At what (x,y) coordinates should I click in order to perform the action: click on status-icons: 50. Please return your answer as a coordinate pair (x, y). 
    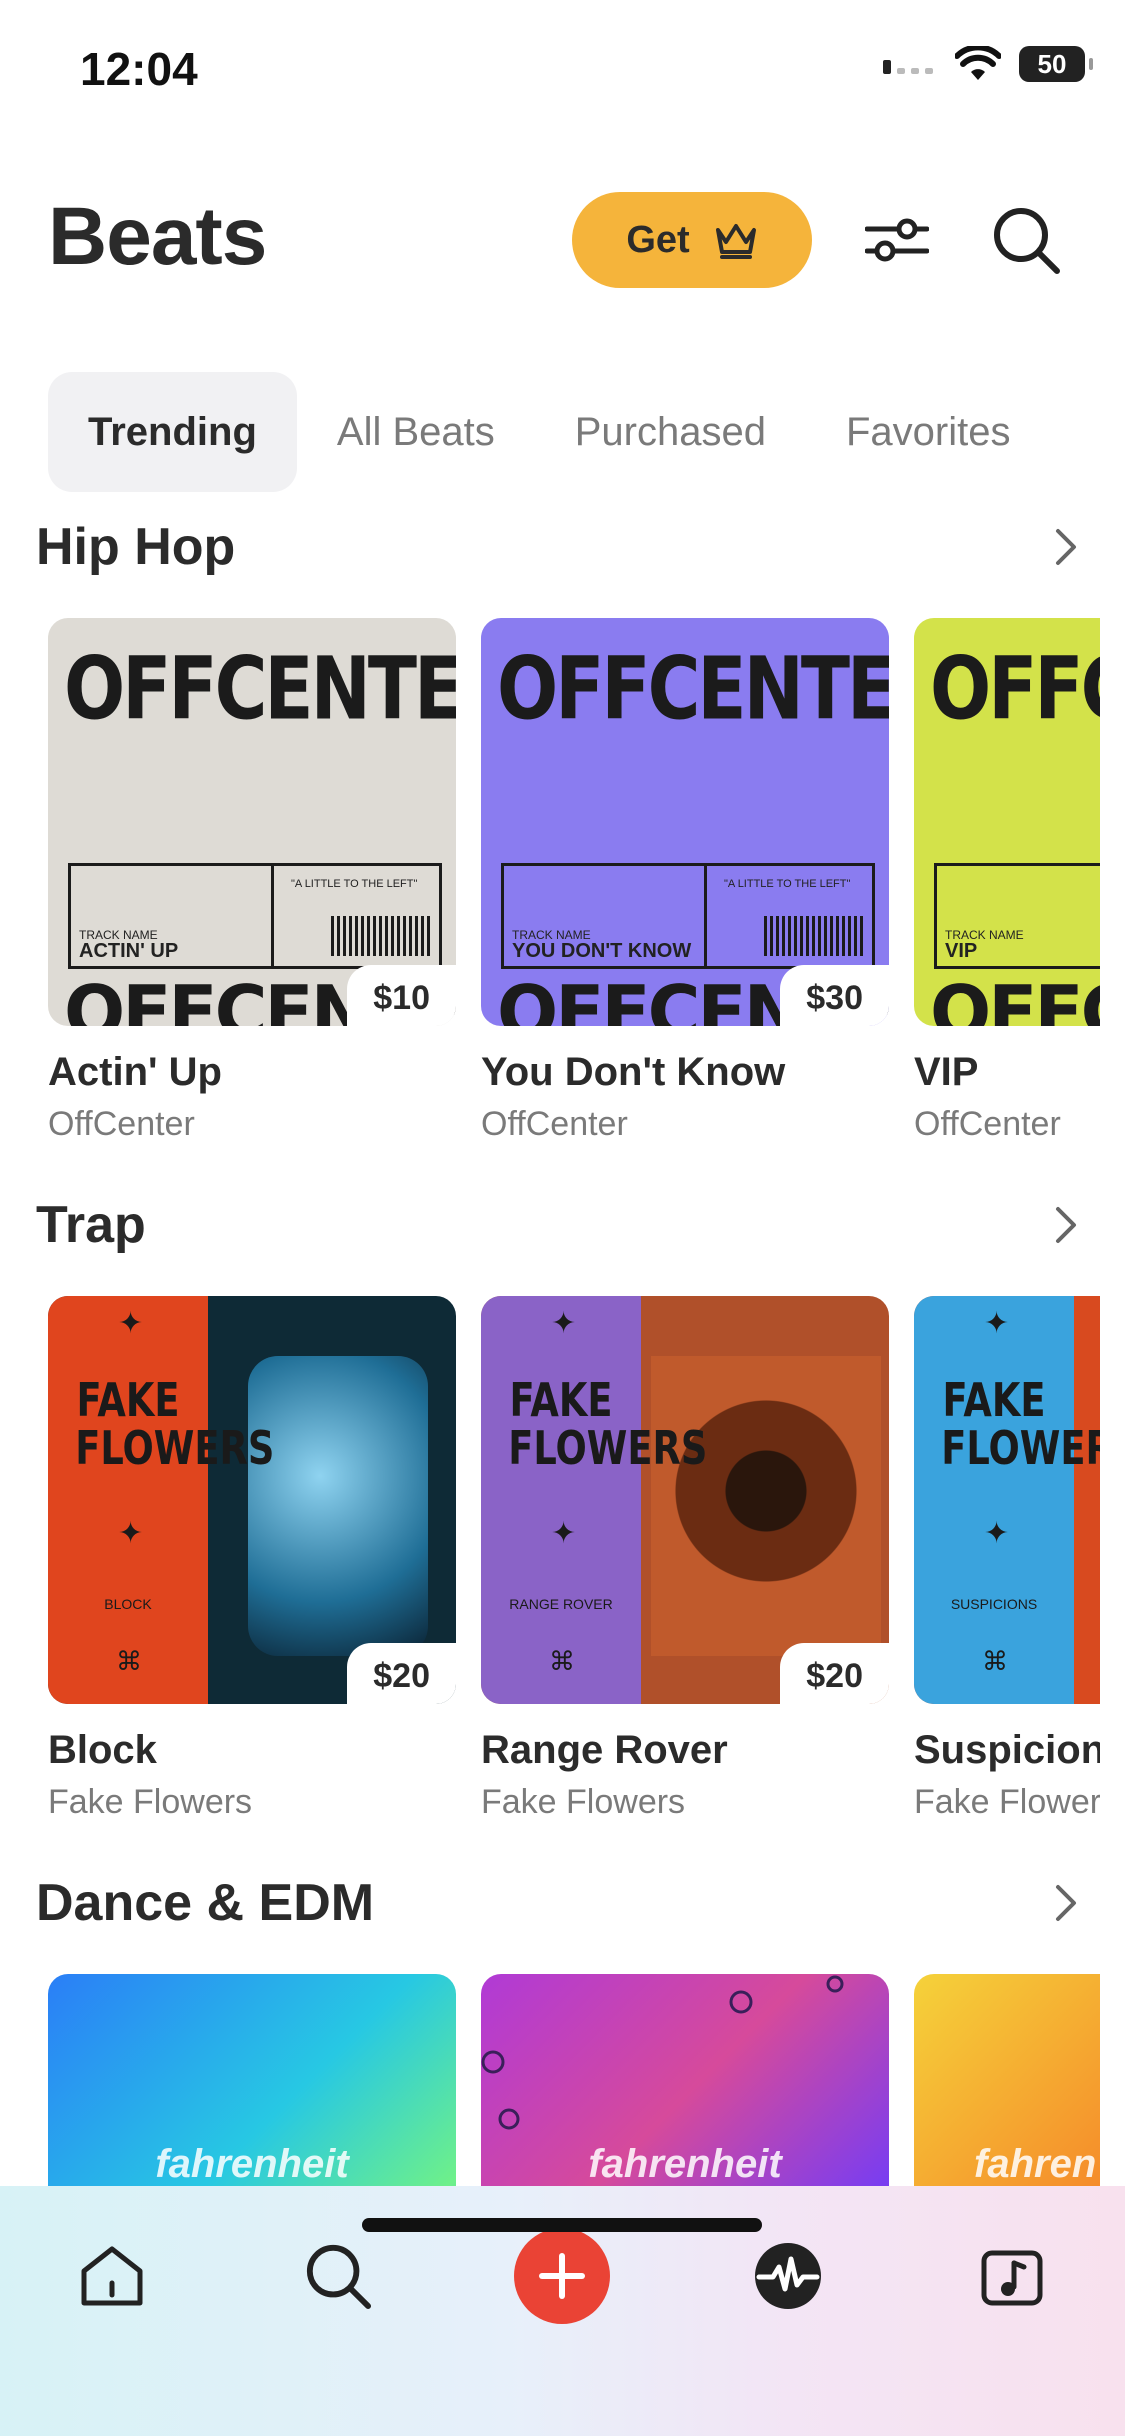
    Looking at the image, I should click on (988, 64).